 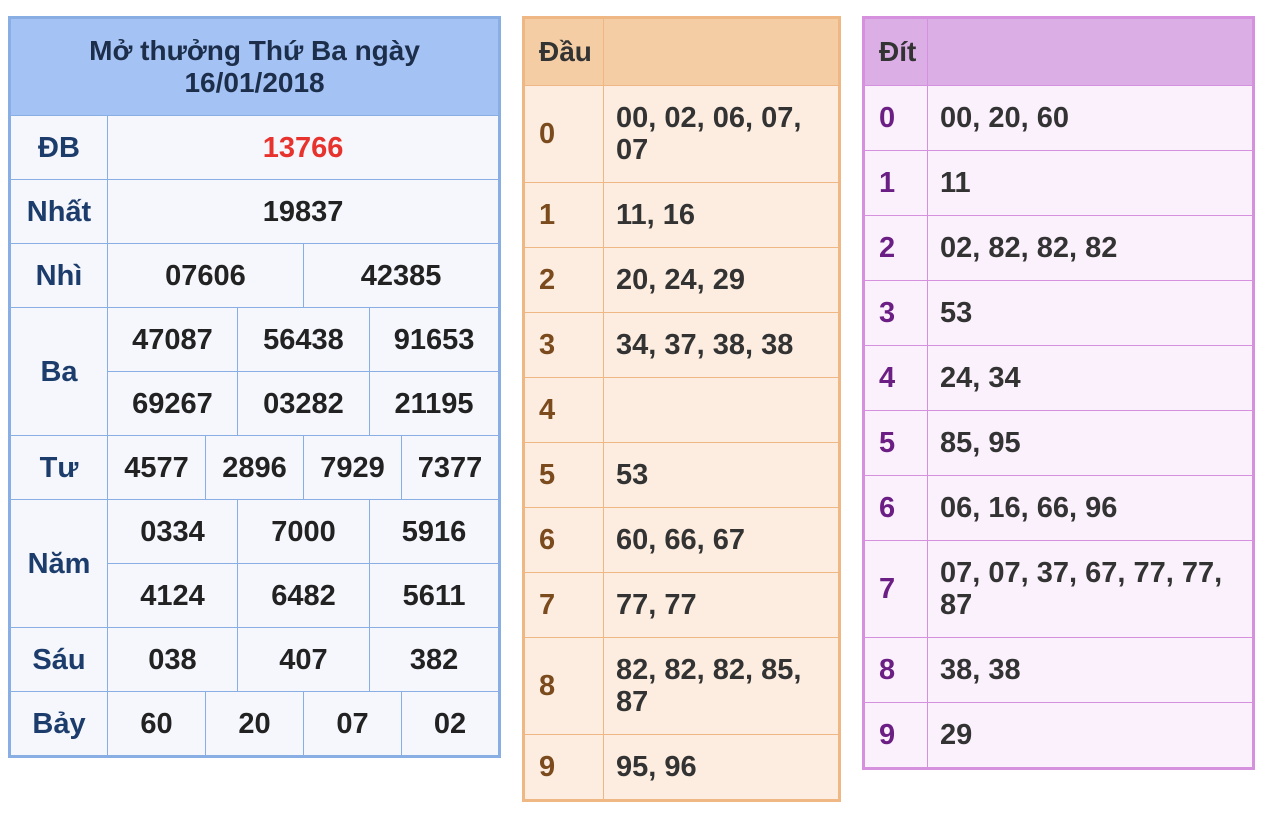 I want to click on special-prize-number: 13766, so click(x=303, y=147).